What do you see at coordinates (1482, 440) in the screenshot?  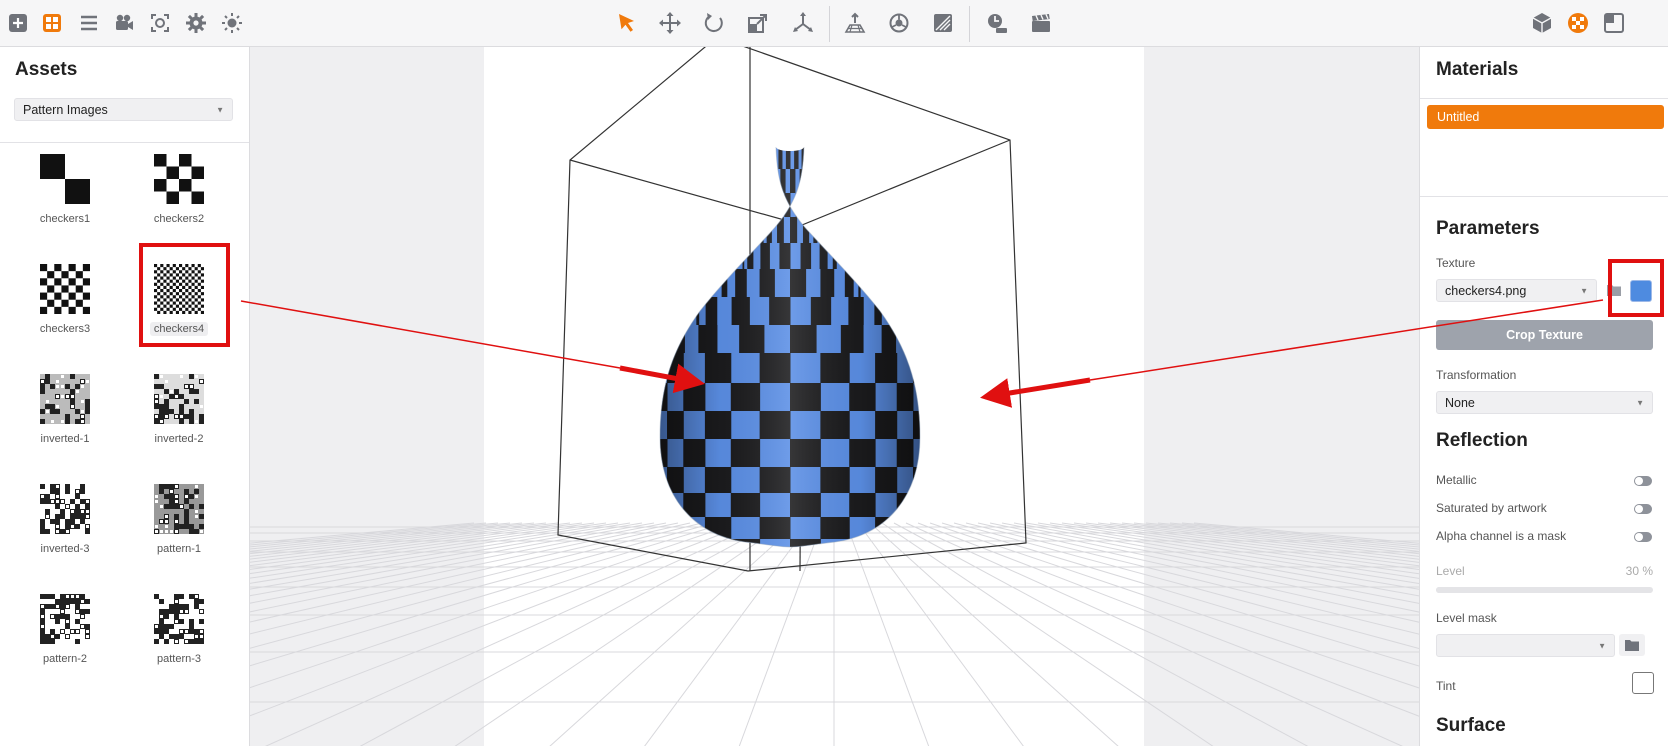 I see `reflection-title: Reflection` at bounding box center [1482, 440].